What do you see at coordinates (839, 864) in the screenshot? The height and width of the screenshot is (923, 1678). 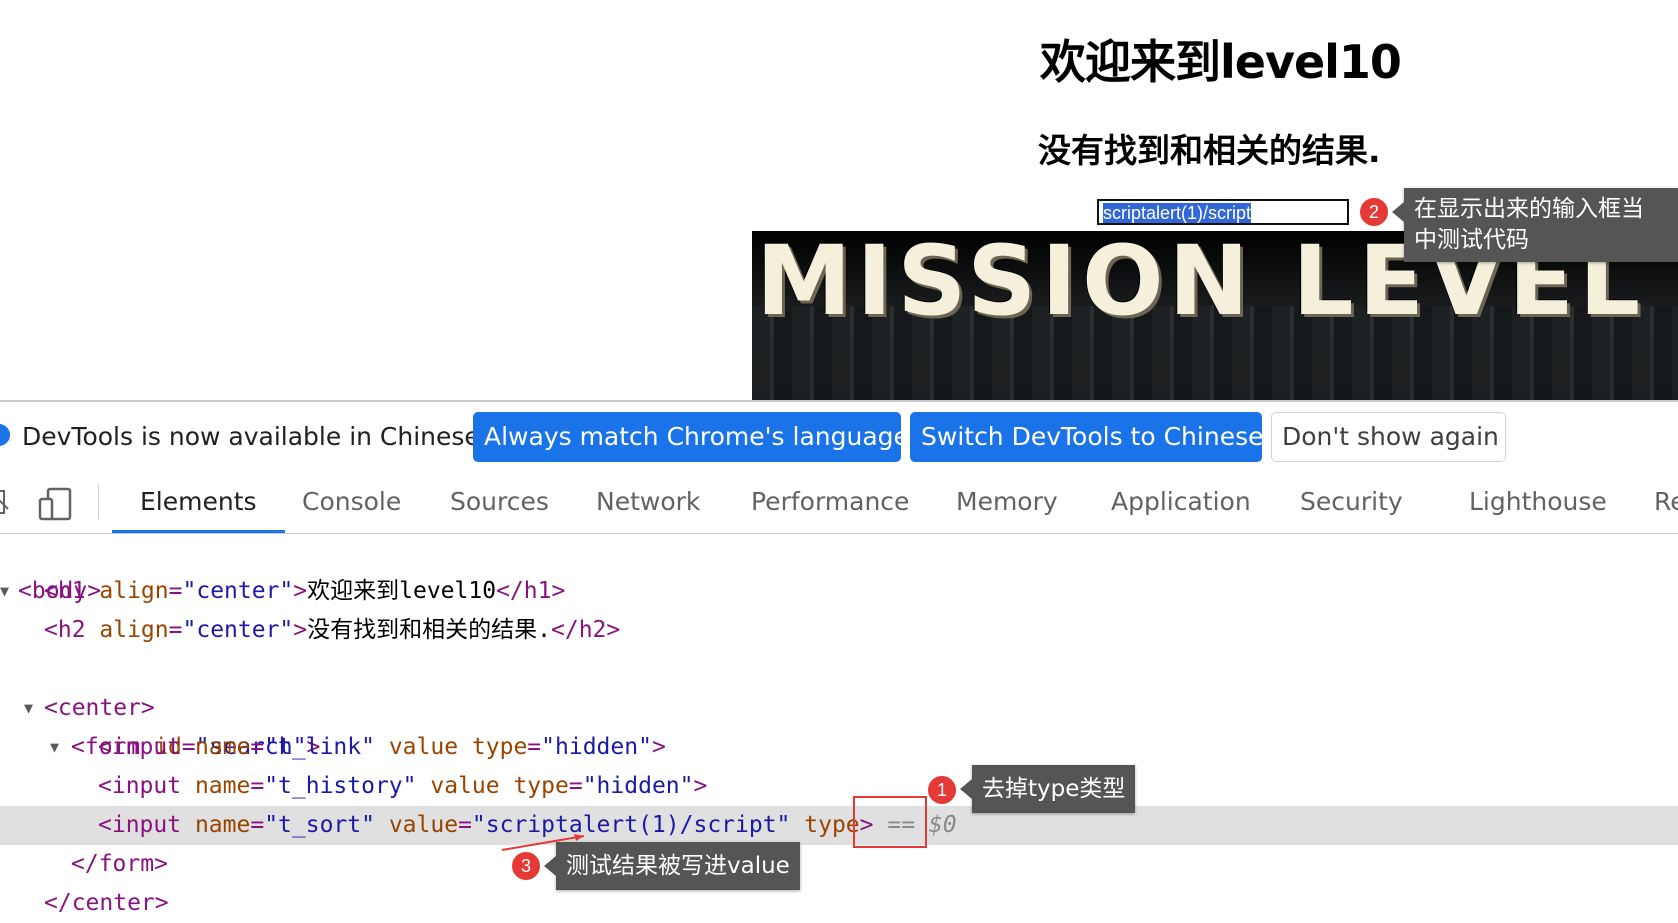 I see `dom-node-form-close: </form>` at bounding box center [839, 864].